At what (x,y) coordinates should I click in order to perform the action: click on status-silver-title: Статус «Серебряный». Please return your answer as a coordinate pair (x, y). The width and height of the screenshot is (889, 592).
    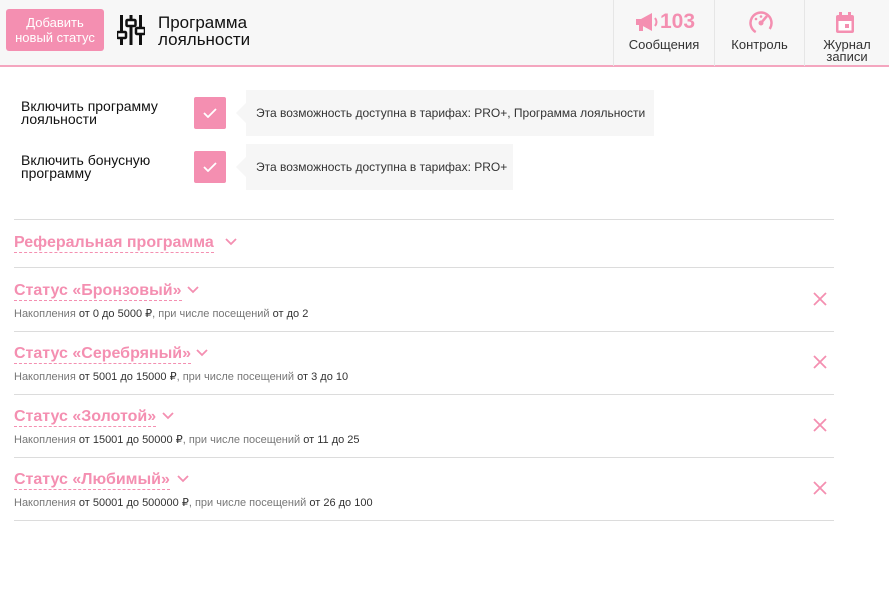
    Looking at the image, I should click on (103, 354).